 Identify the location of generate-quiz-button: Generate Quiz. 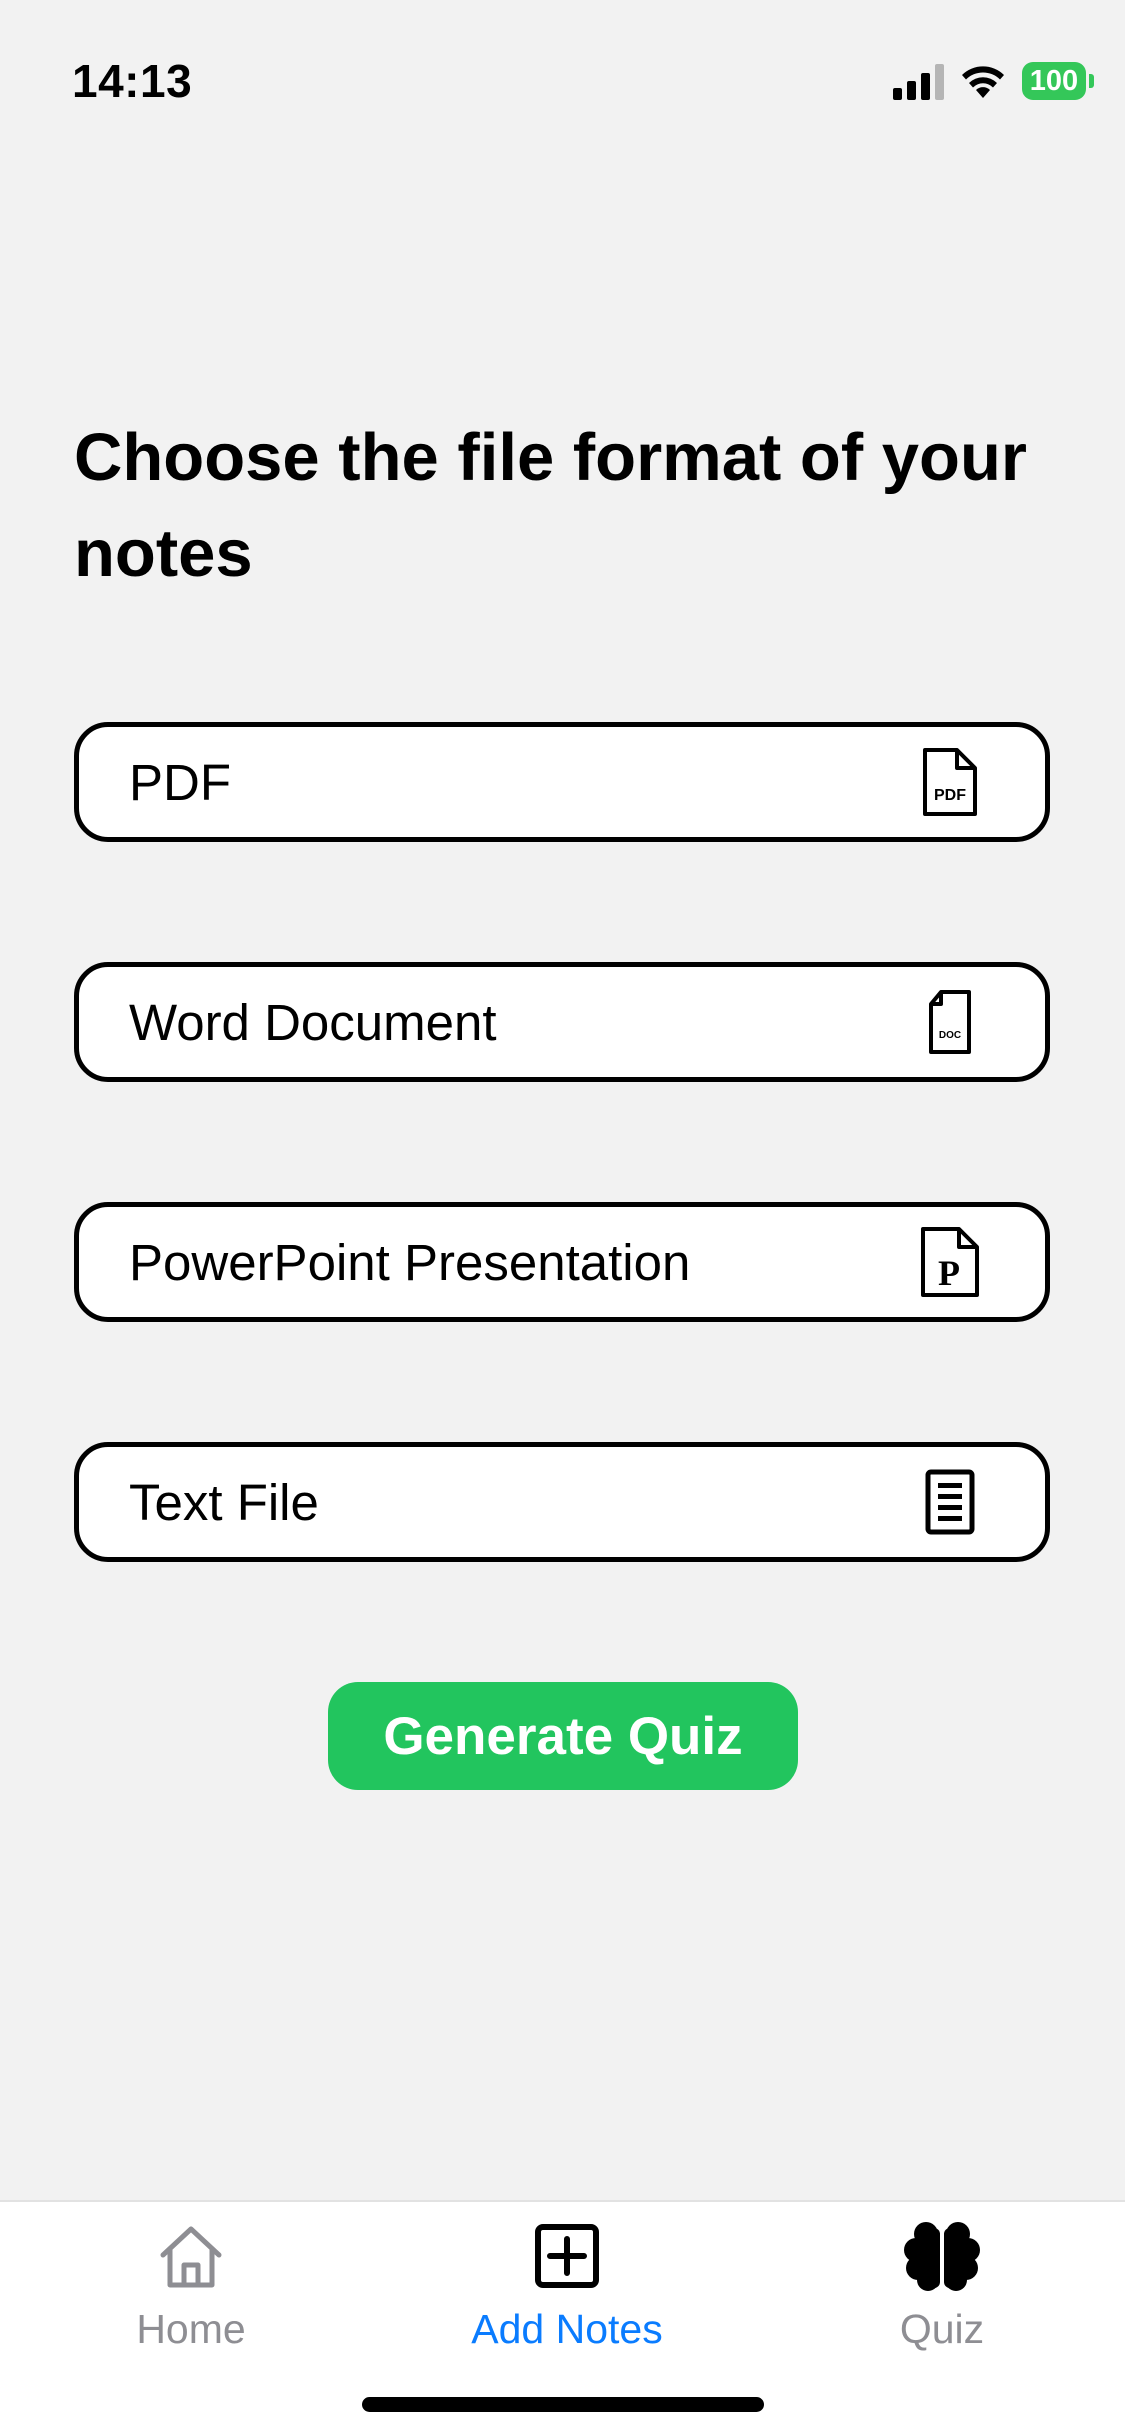
(563, 1736).